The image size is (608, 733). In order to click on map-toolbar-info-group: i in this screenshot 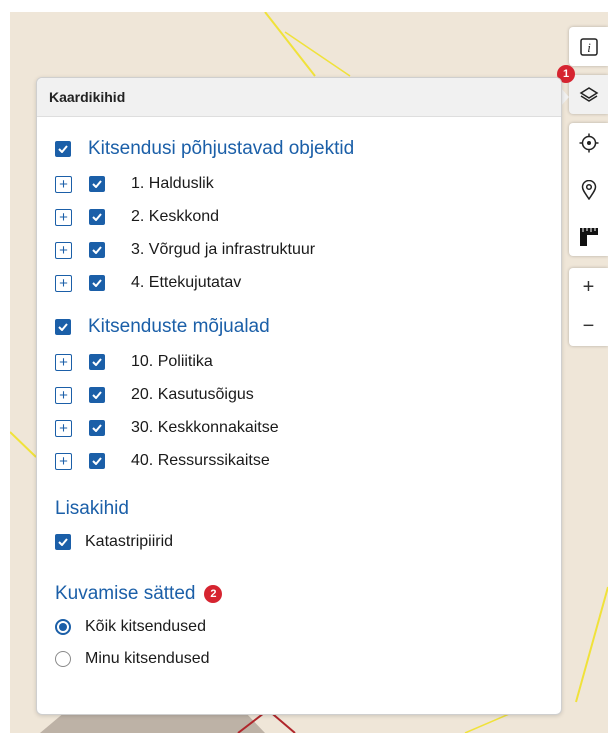, I will do `click(588, 46)`.